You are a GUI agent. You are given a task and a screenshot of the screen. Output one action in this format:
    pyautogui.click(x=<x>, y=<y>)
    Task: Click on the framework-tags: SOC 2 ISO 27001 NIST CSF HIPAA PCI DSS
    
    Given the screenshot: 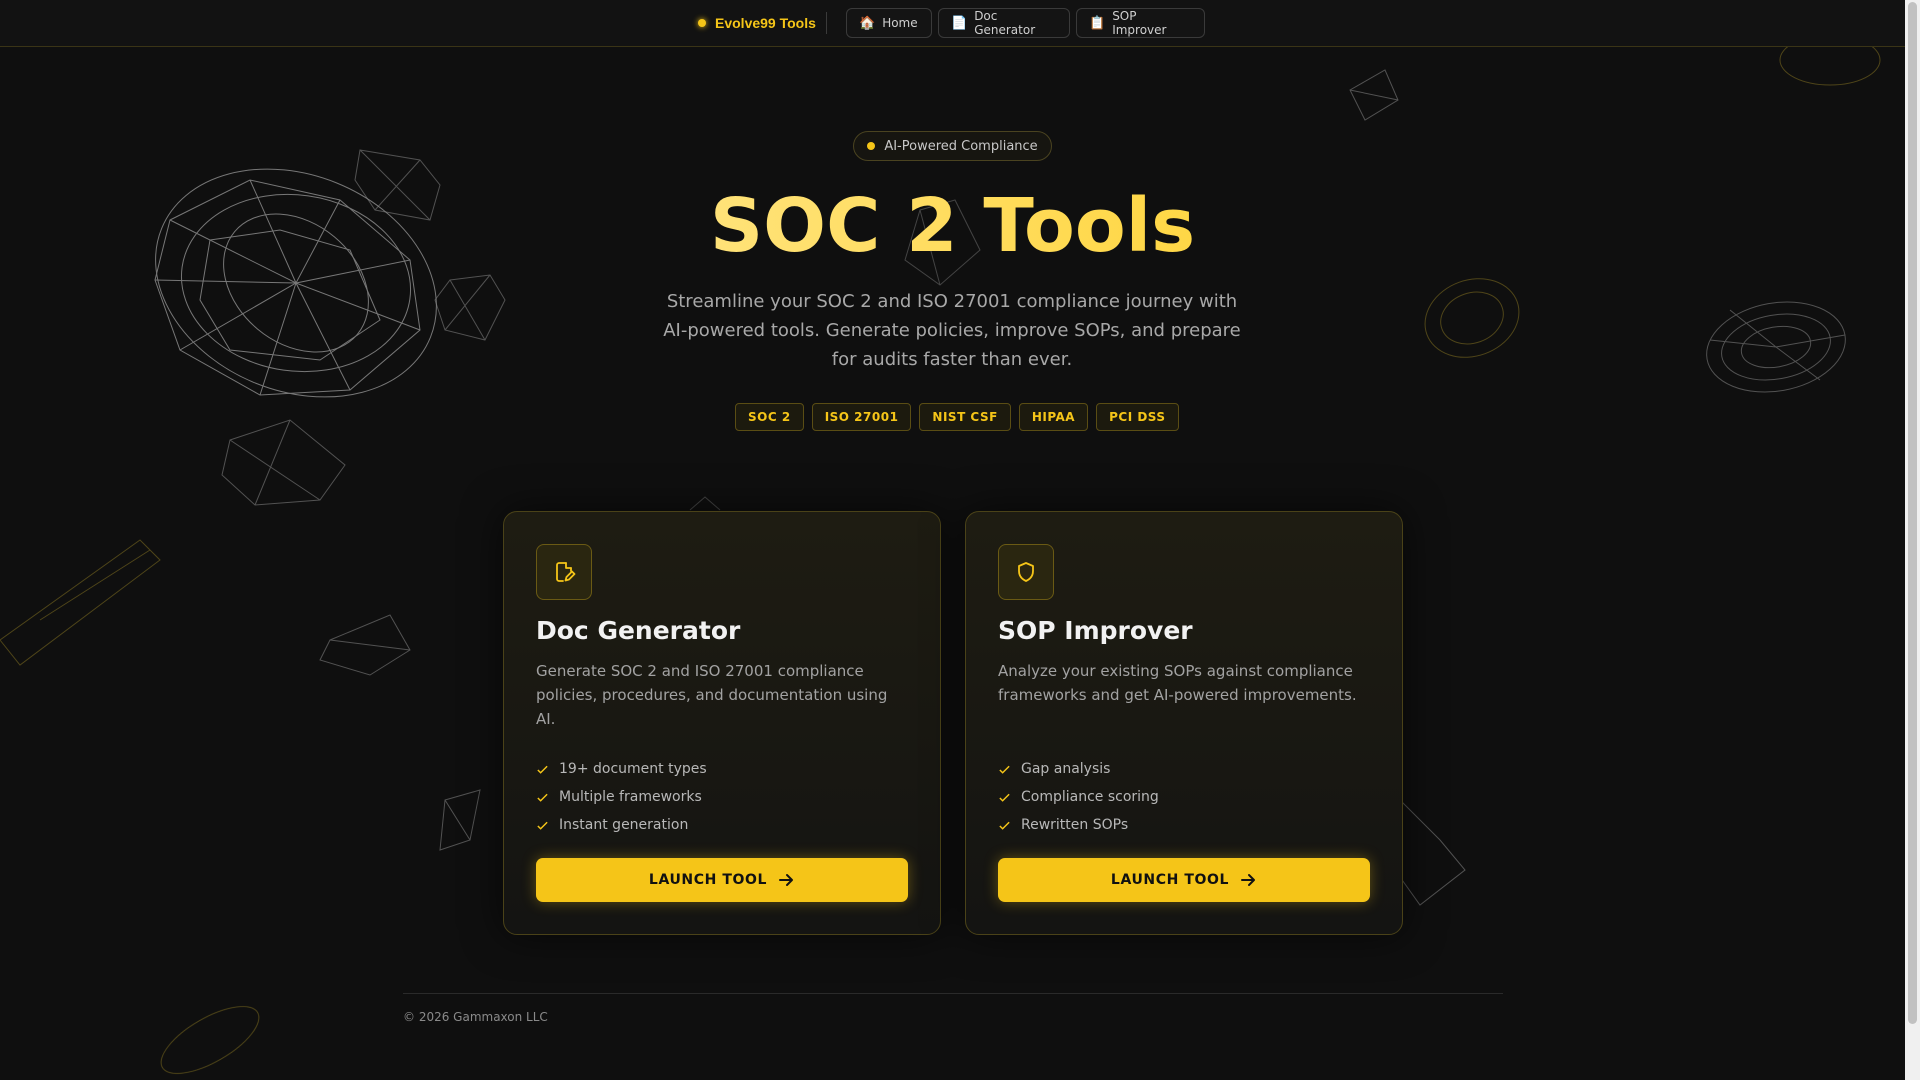 What is the action you would take?
    pyautogui.click(x=957, y=417)
    